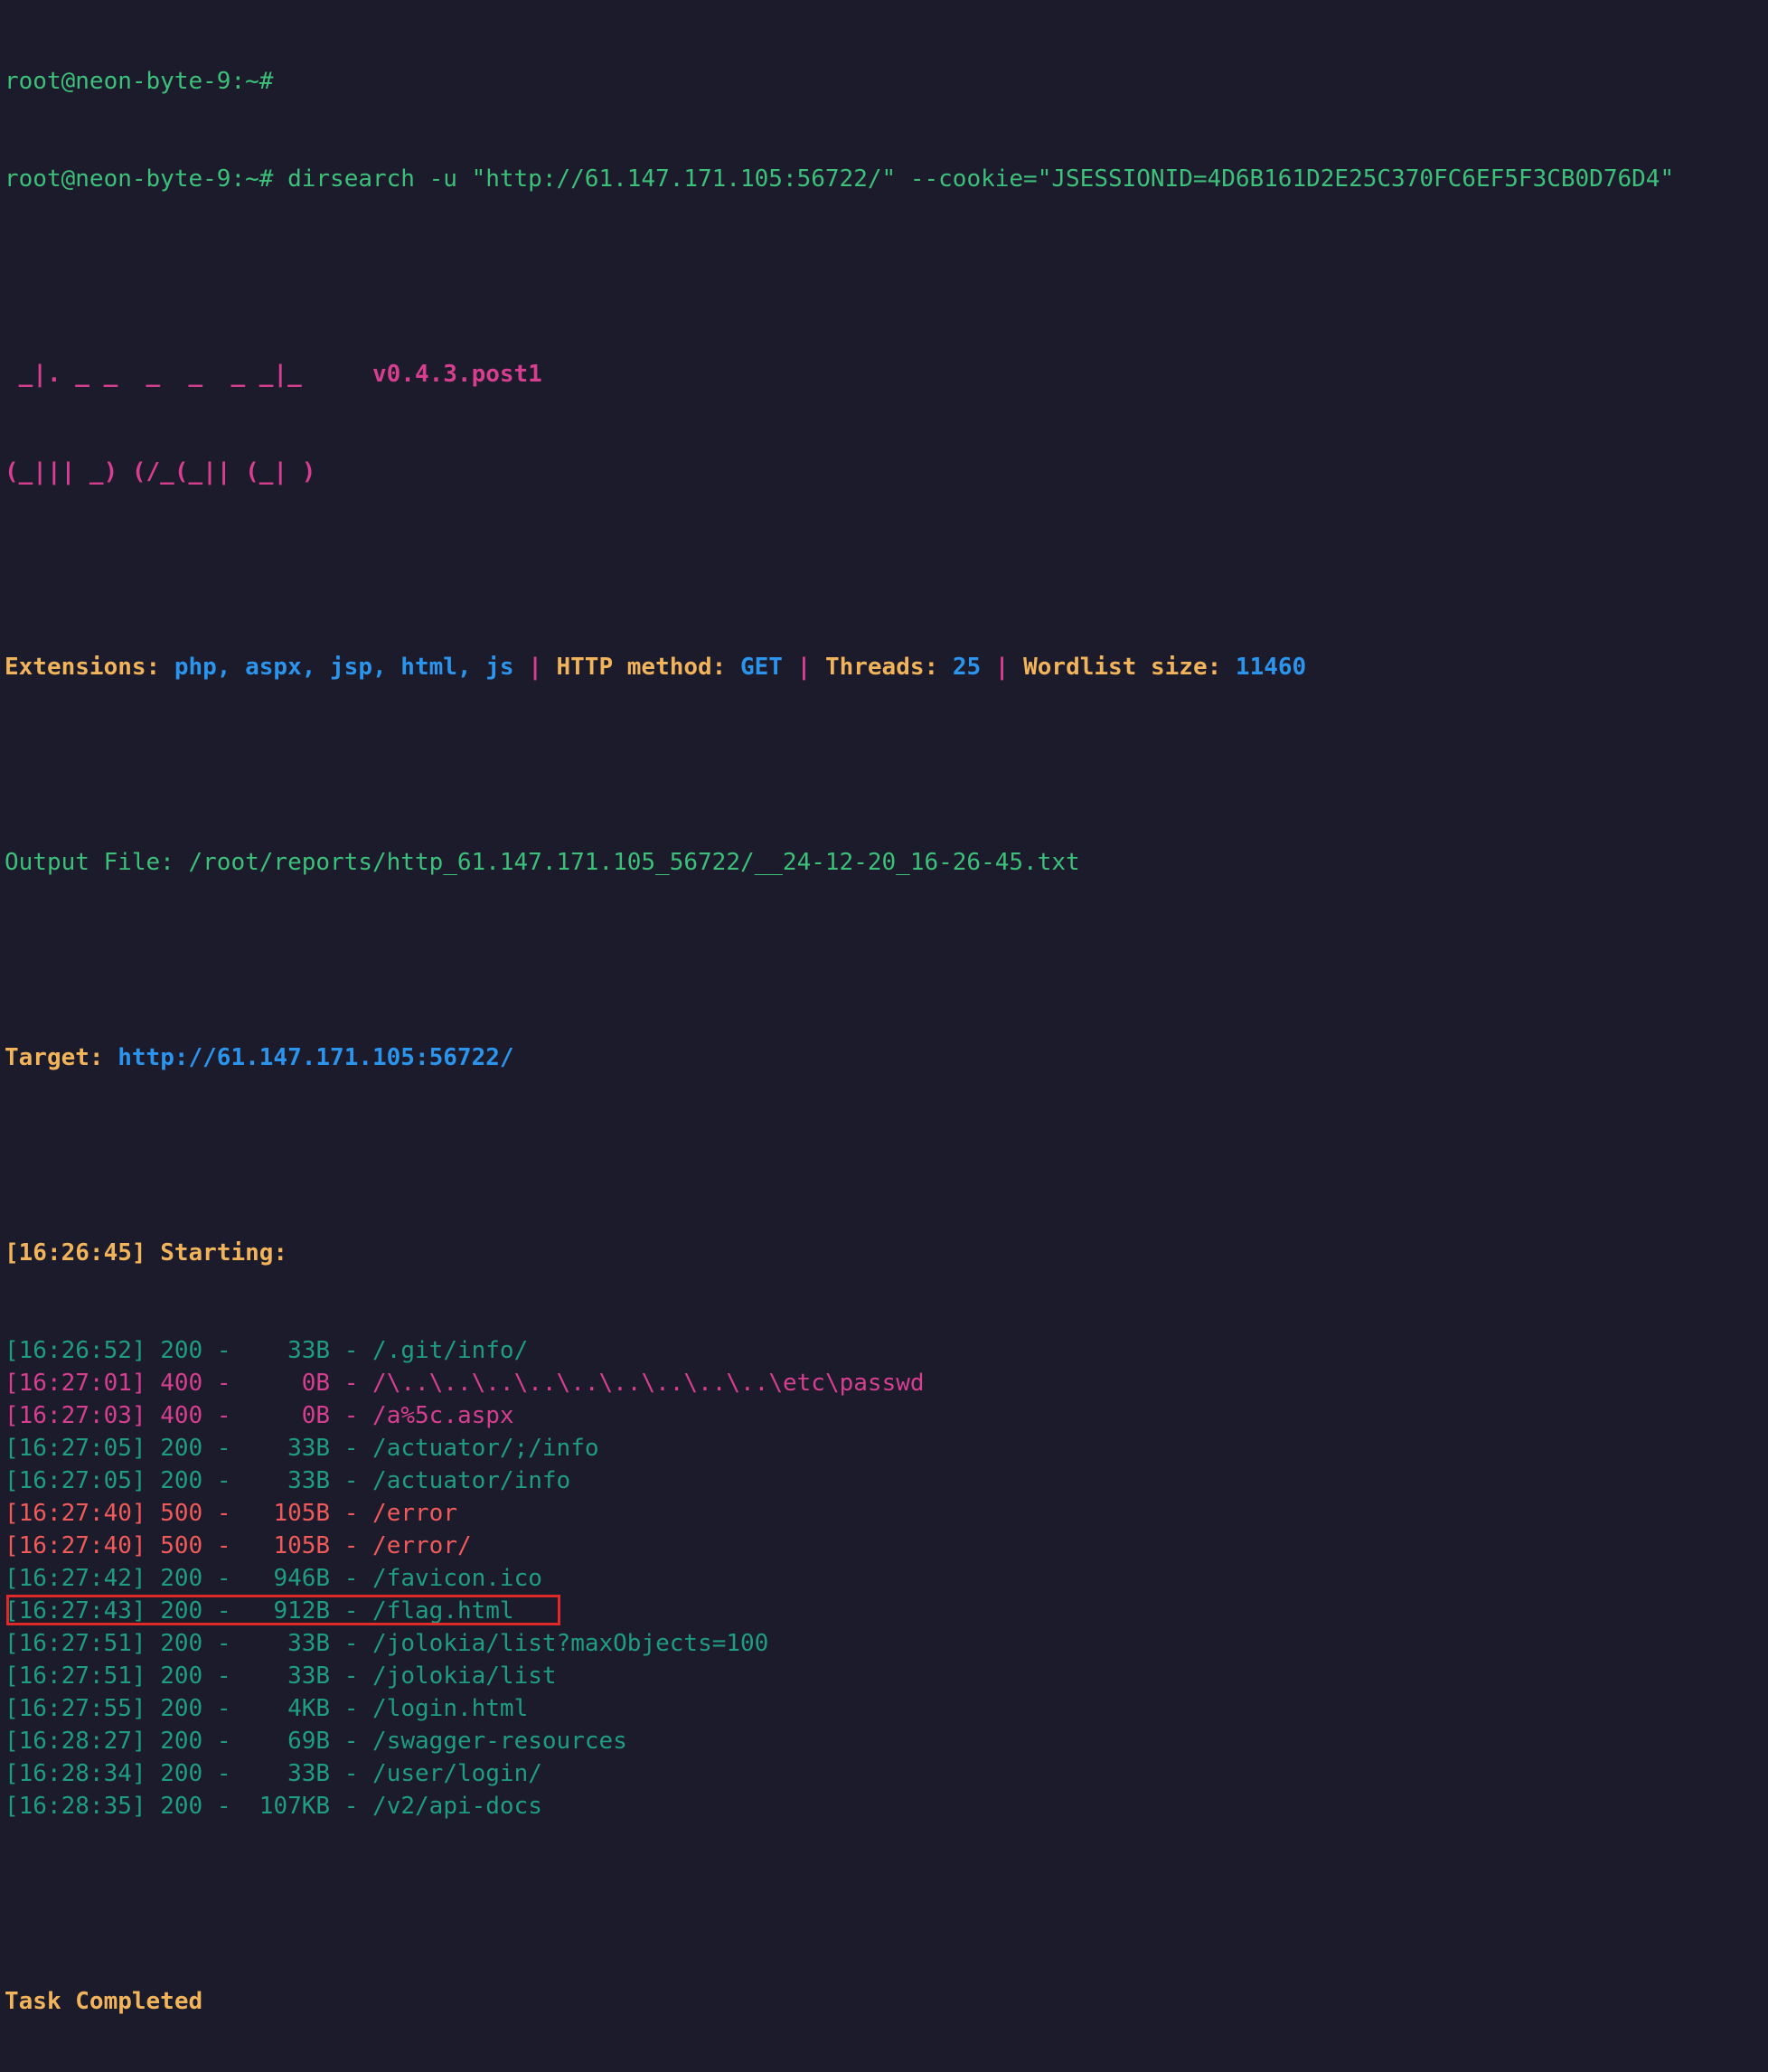  I want to click on target-url: http://61.147.171.105:56722/, so click(316, 1057).